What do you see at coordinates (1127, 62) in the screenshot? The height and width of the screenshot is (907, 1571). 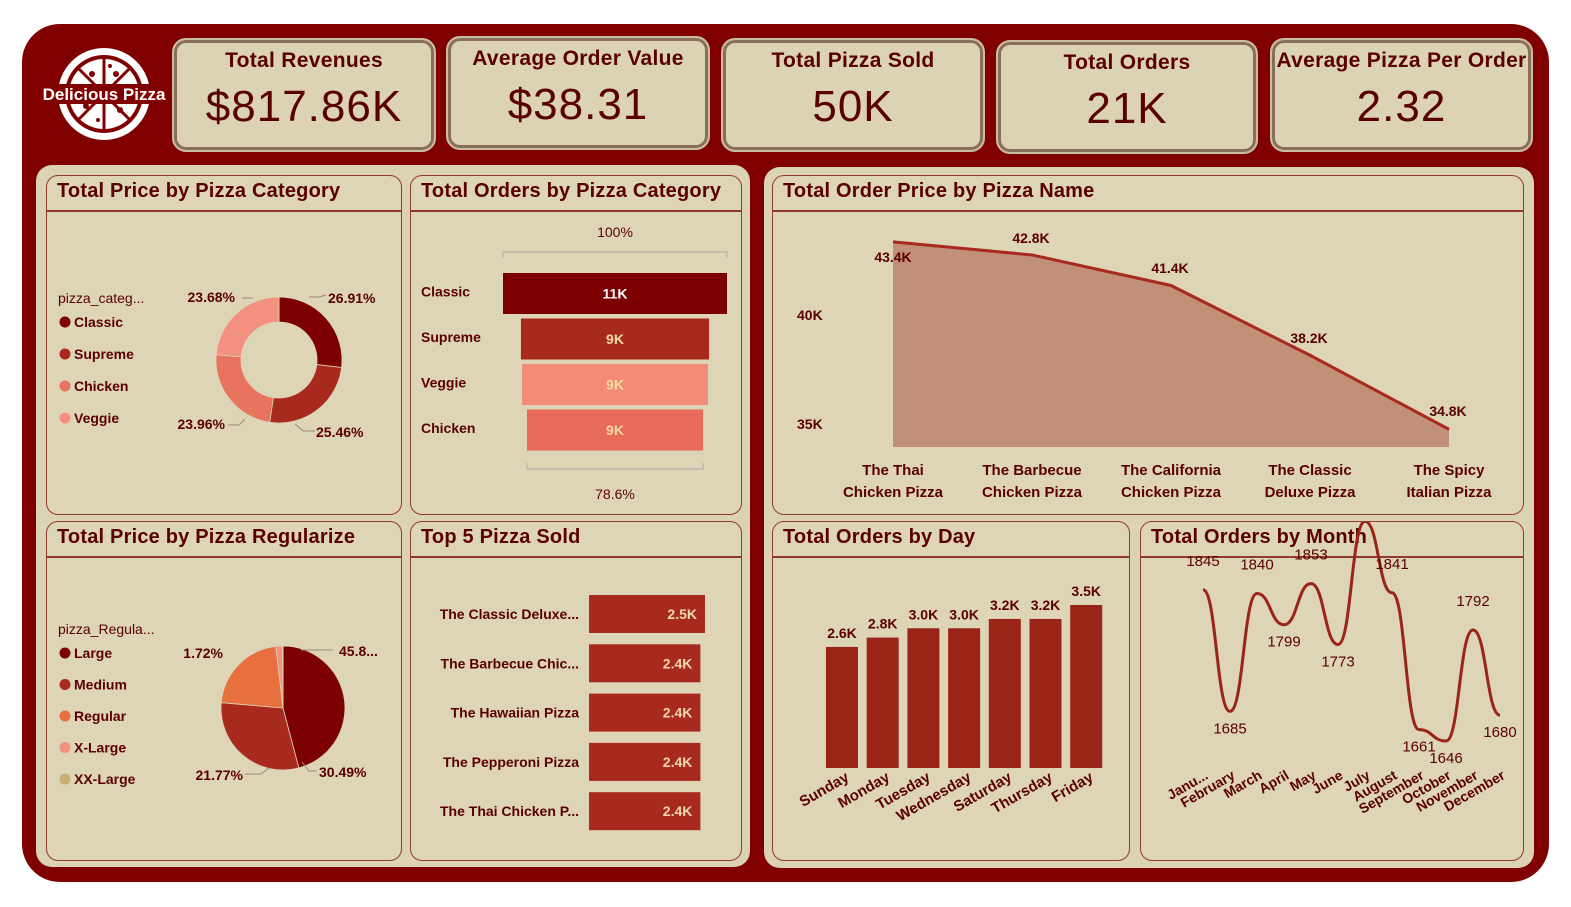 I see `kpi-title: Total Orders` at bounding box center [1127, 62].